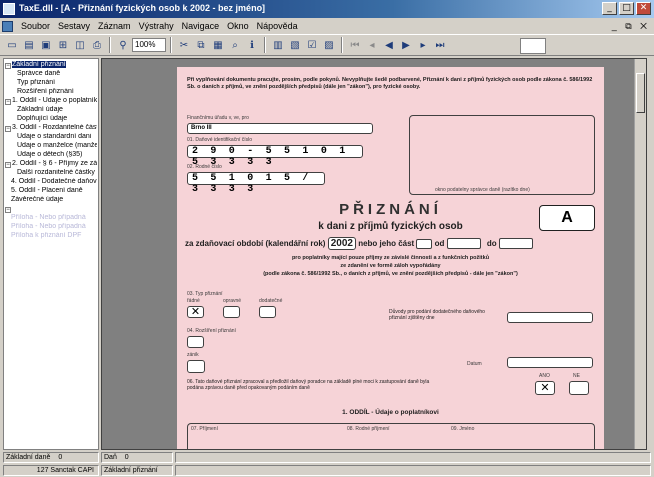 The width and height of the screenshot is (654, 477). I want to click on find-icon: ⌕, so click(235, 45).